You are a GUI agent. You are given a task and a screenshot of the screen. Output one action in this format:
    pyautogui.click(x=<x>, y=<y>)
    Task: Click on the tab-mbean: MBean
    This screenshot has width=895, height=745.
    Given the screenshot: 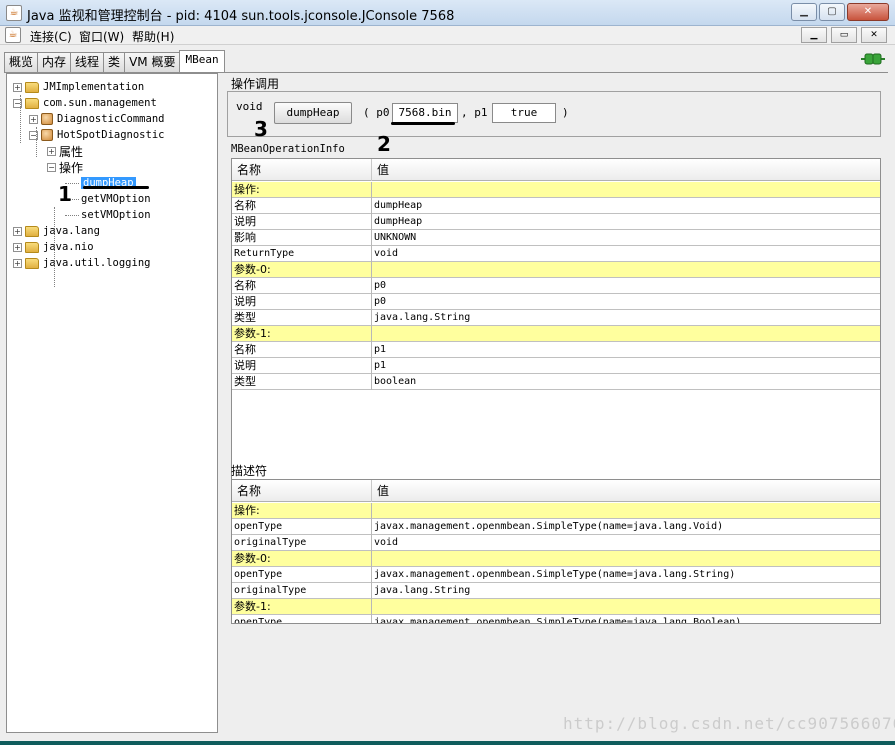 What is the action you would take?
    pyautogui.click(x=202, y=61)
    